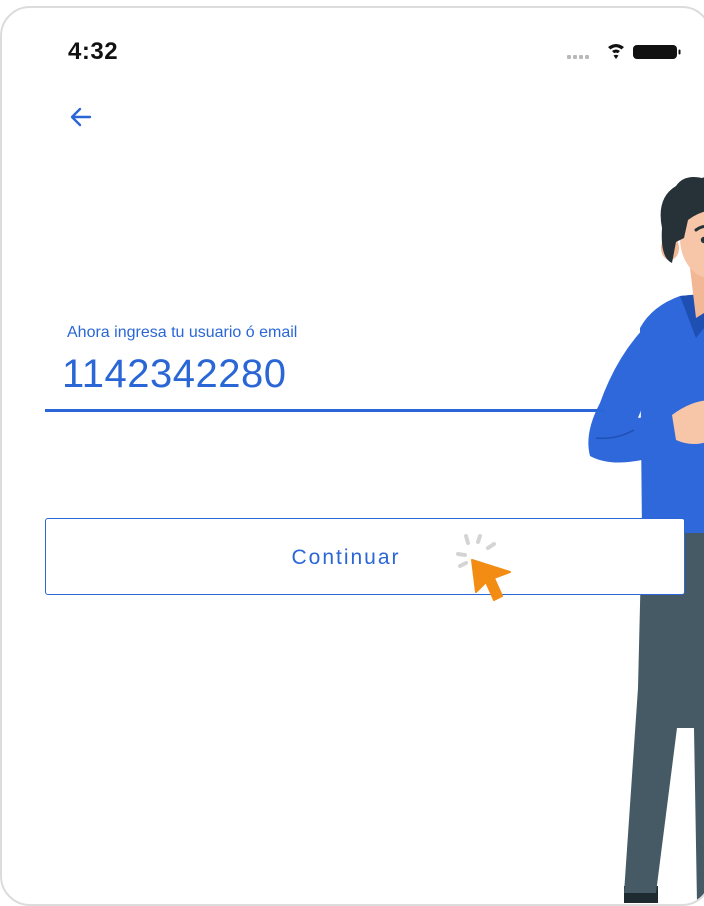 This screenshot has width=704, height=906. I want to click on status-icons, so click(624, 51).